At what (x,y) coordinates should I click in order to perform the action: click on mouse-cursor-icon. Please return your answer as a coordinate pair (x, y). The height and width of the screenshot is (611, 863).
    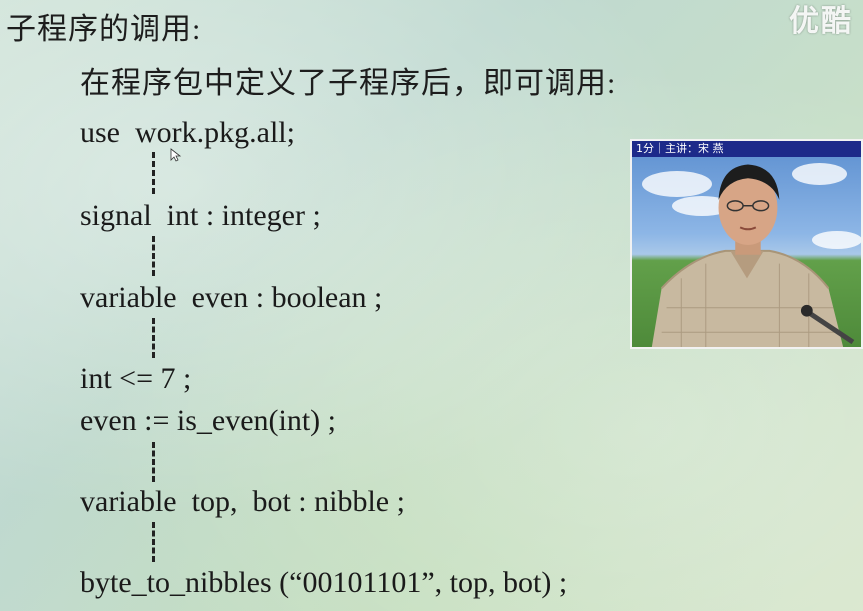
    Looking at the image, I should click on (176, 155).